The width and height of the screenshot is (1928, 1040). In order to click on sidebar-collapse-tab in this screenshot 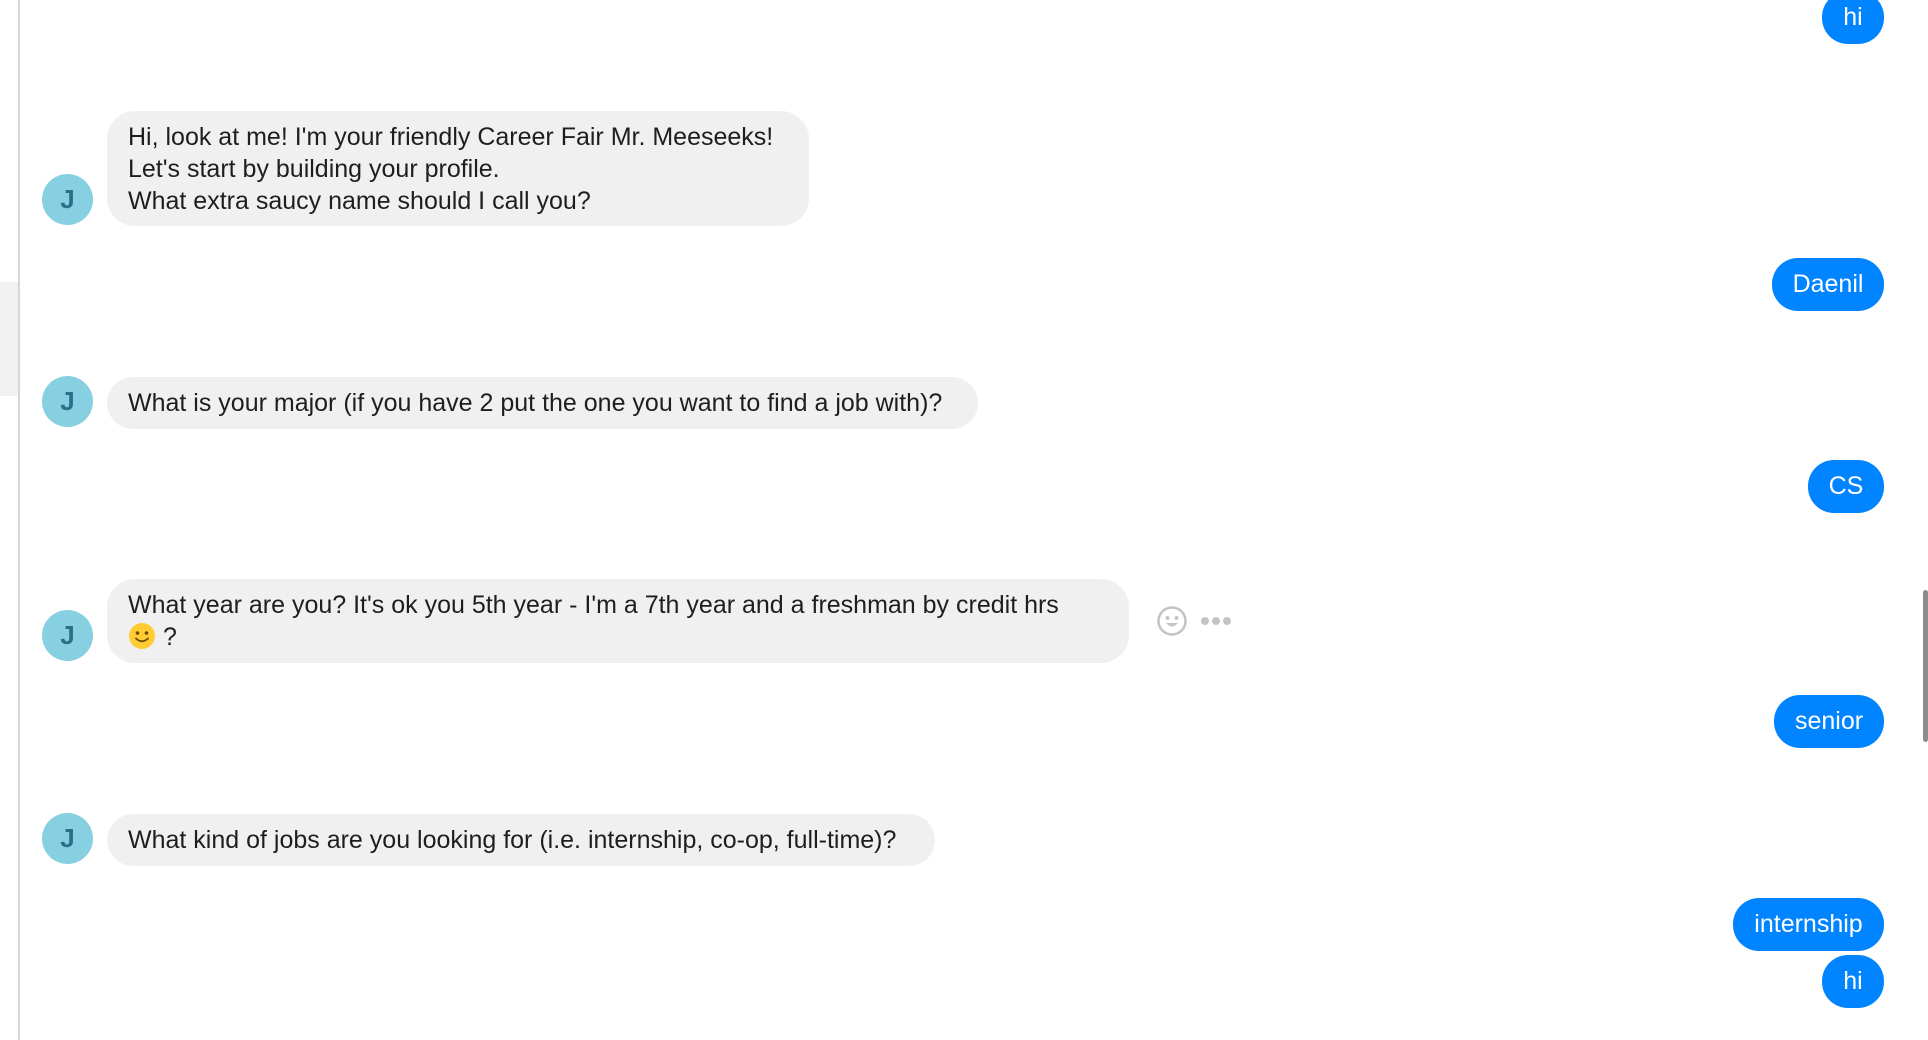, I will do `click(9, 339)`.